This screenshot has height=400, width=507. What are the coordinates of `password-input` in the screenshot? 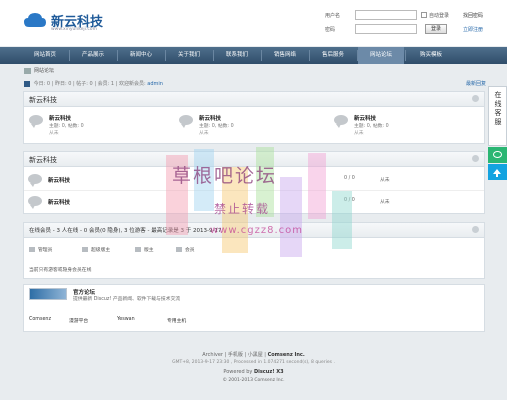 It's located at (386, 29).